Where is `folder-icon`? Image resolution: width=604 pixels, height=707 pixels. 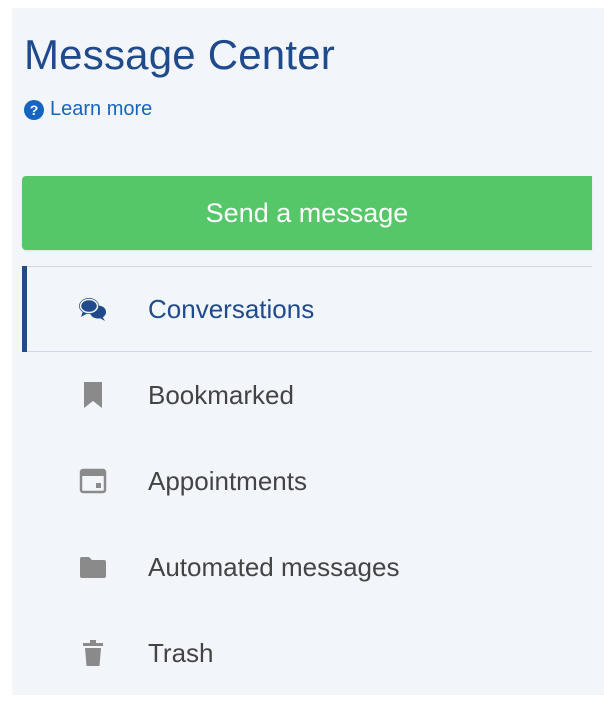 folder-icon is located at coordinates (93, 567).